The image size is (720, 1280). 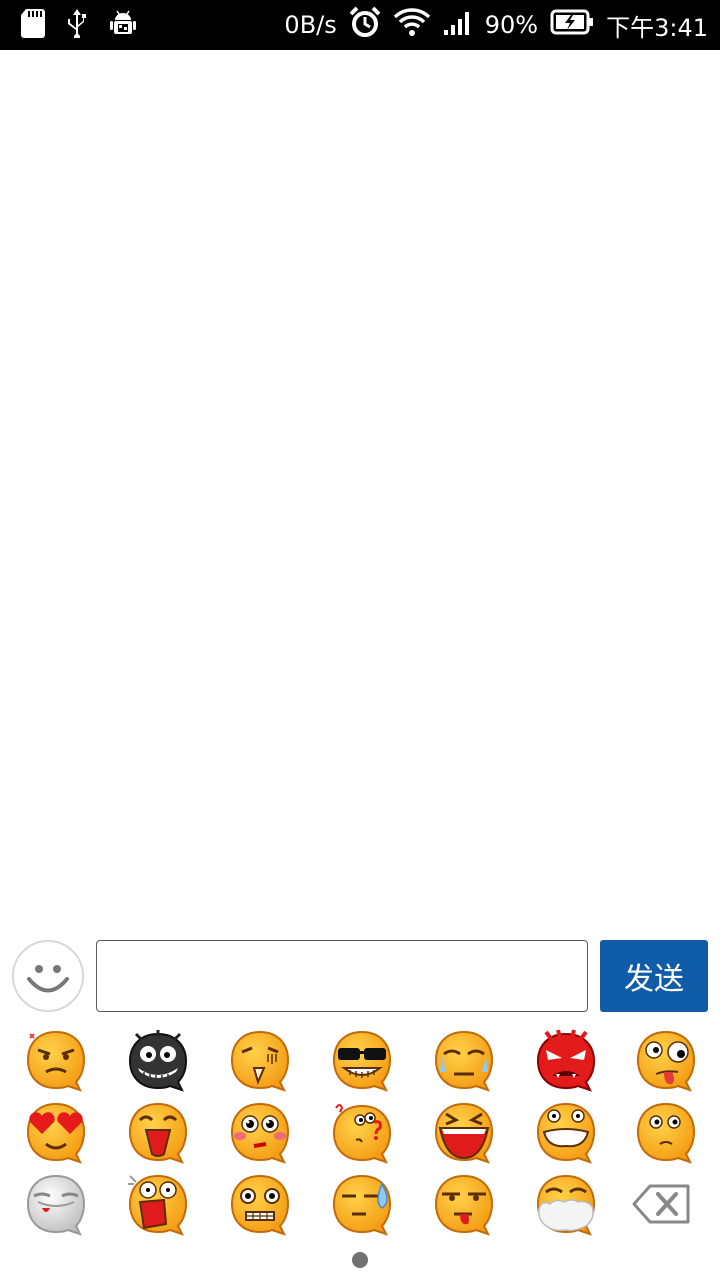 I want to click on net-speed: 0B/s, so click(x=310, y=25).